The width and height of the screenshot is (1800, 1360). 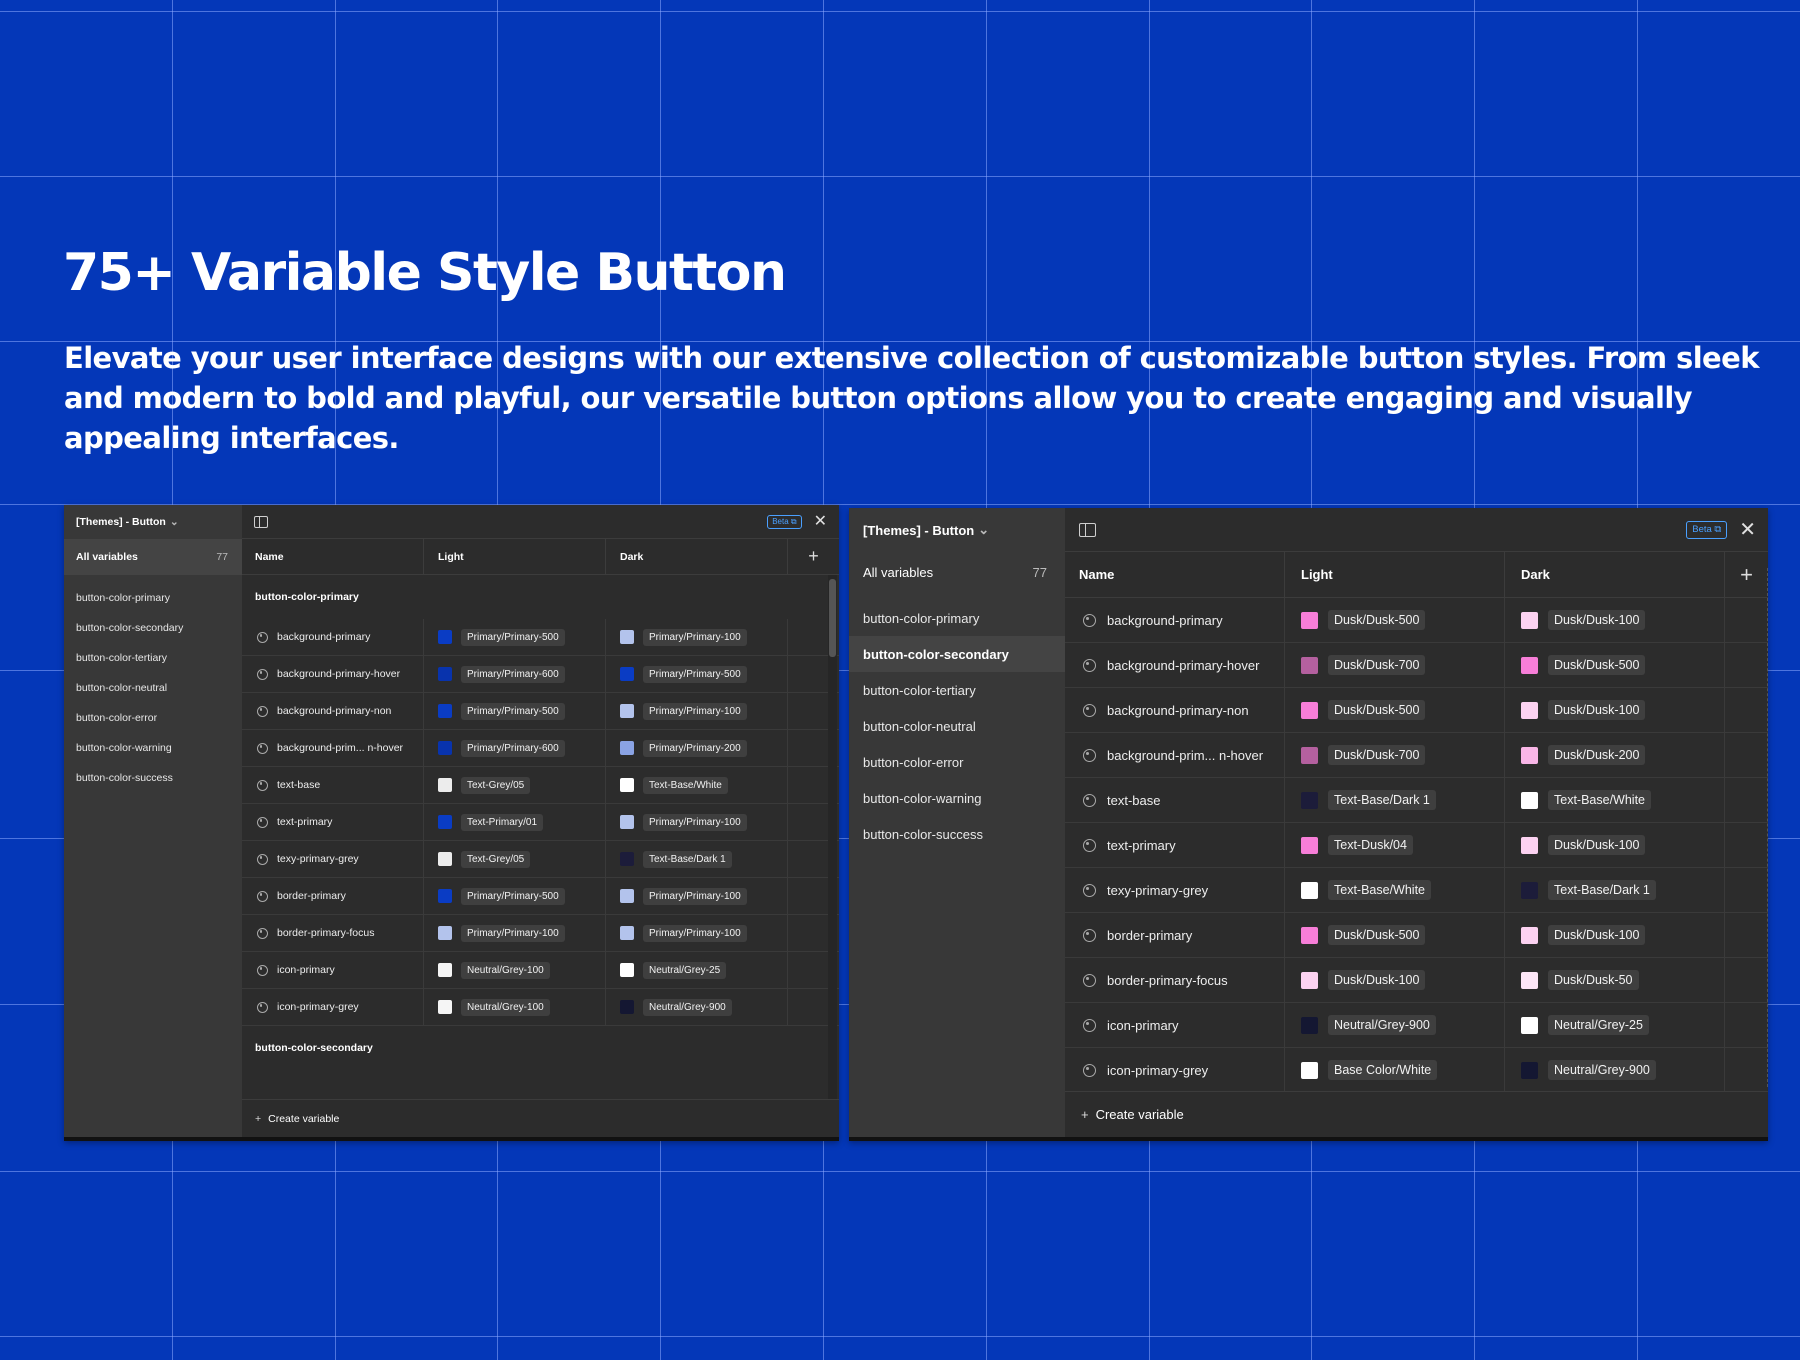 What do you see at coordinates (832, 618) in the screenshot?
I see `scrollbar-thumb` at bounding box center [832, 618].